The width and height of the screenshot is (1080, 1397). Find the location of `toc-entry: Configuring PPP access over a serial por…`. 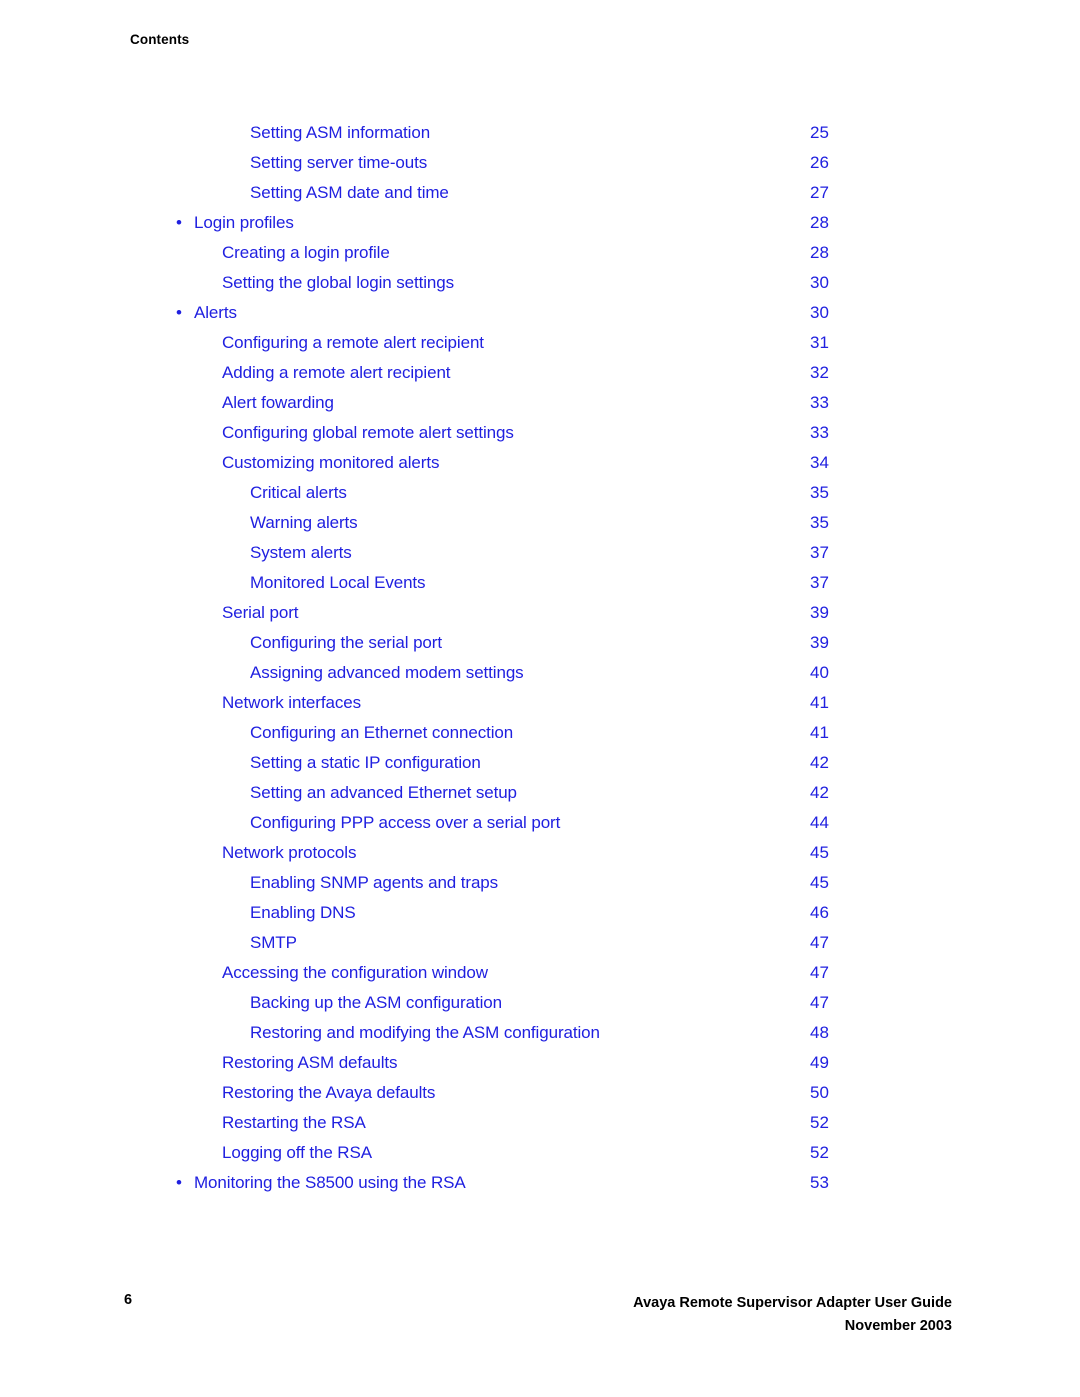

toc-entry: Configuring PPP access over a serial por… is located at coordinates (540, 823).